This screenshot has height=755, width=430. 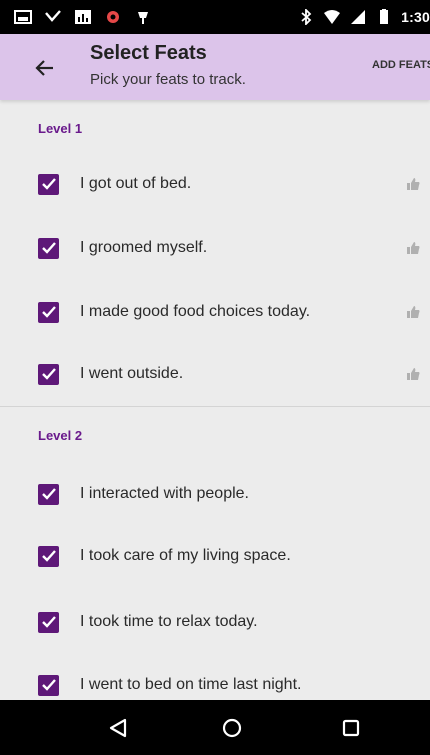 I want to click on section-header-level-1: Level 1, so click(x=60, y=128).